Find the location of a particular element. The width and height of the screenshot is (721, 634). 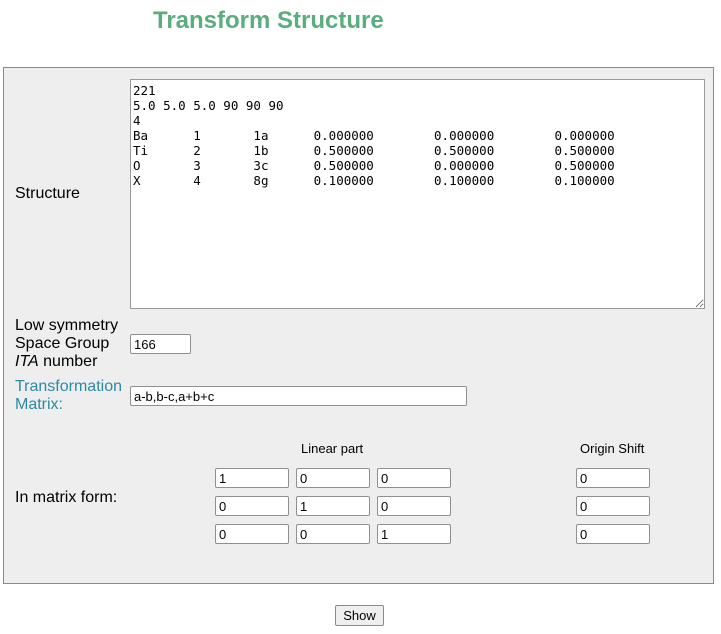

space-group-label-line3: ITA number is located at coordinates (66, 362).